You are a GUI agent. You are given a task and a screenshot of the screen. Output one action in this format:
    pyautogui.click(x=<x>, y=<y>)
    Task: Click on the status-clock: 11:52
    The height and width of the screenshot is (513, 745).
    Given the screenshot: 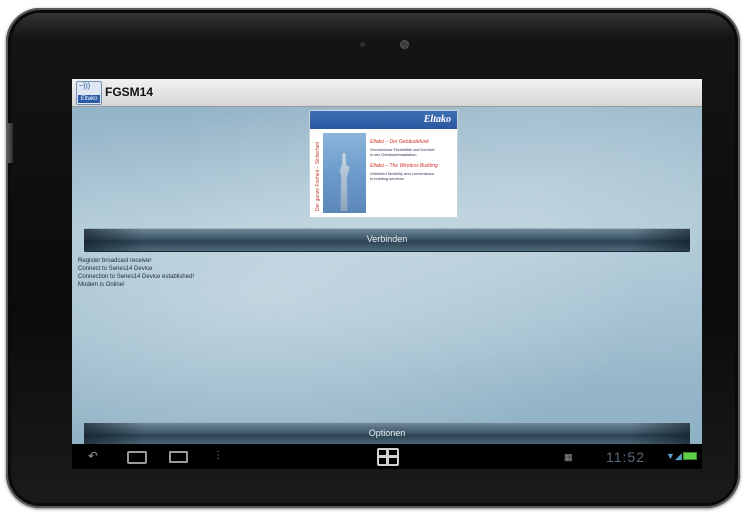 What is the action you would take?
    pyautogui.click(x=625, y=457)
    